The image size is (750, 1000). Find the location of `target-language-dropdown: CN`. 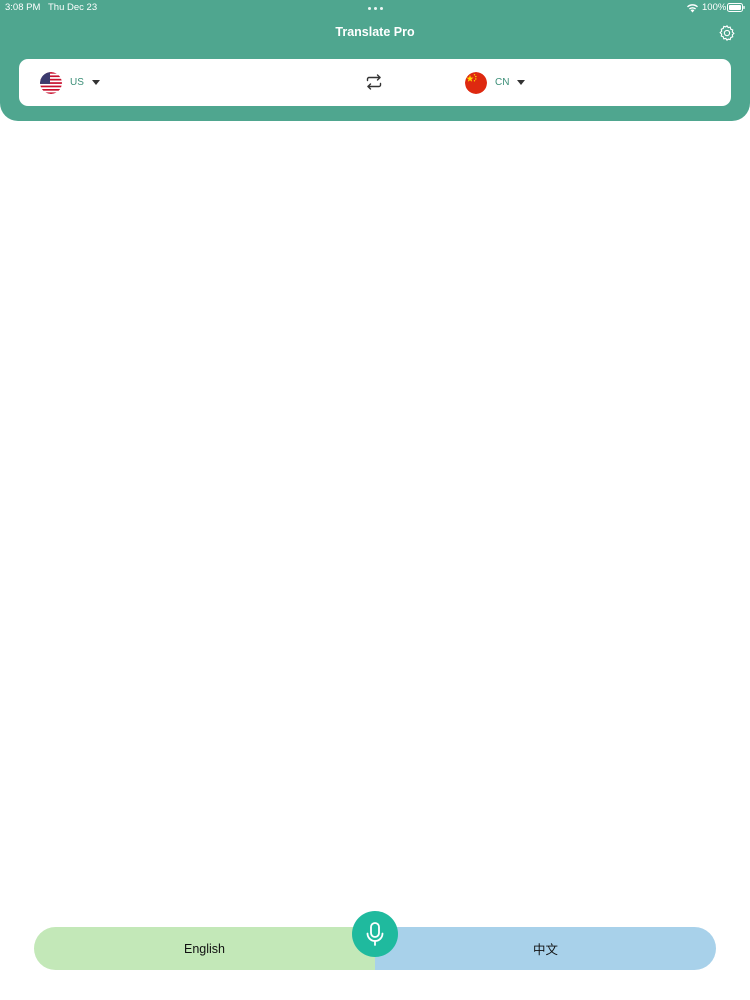

target-language-dropdown: CN is located at coordinates (495, 82).